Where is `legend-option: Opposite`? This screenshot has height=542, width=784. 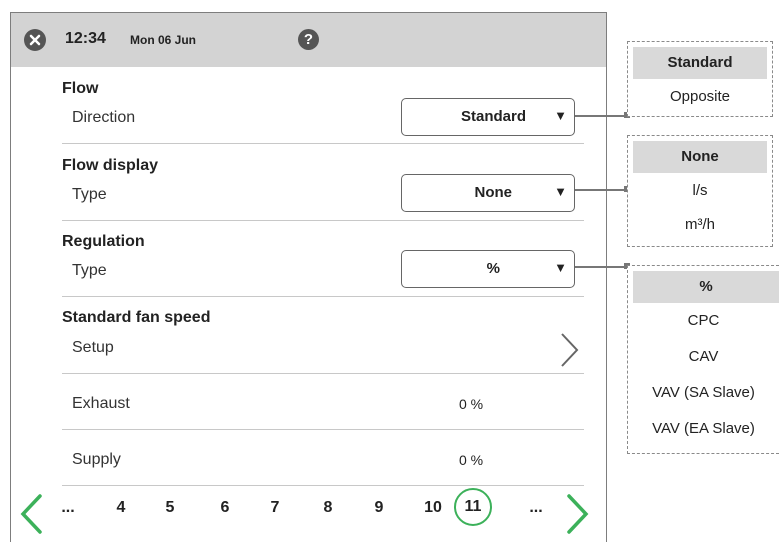
legend-option: Opposite is located at coordinates (700, 96).